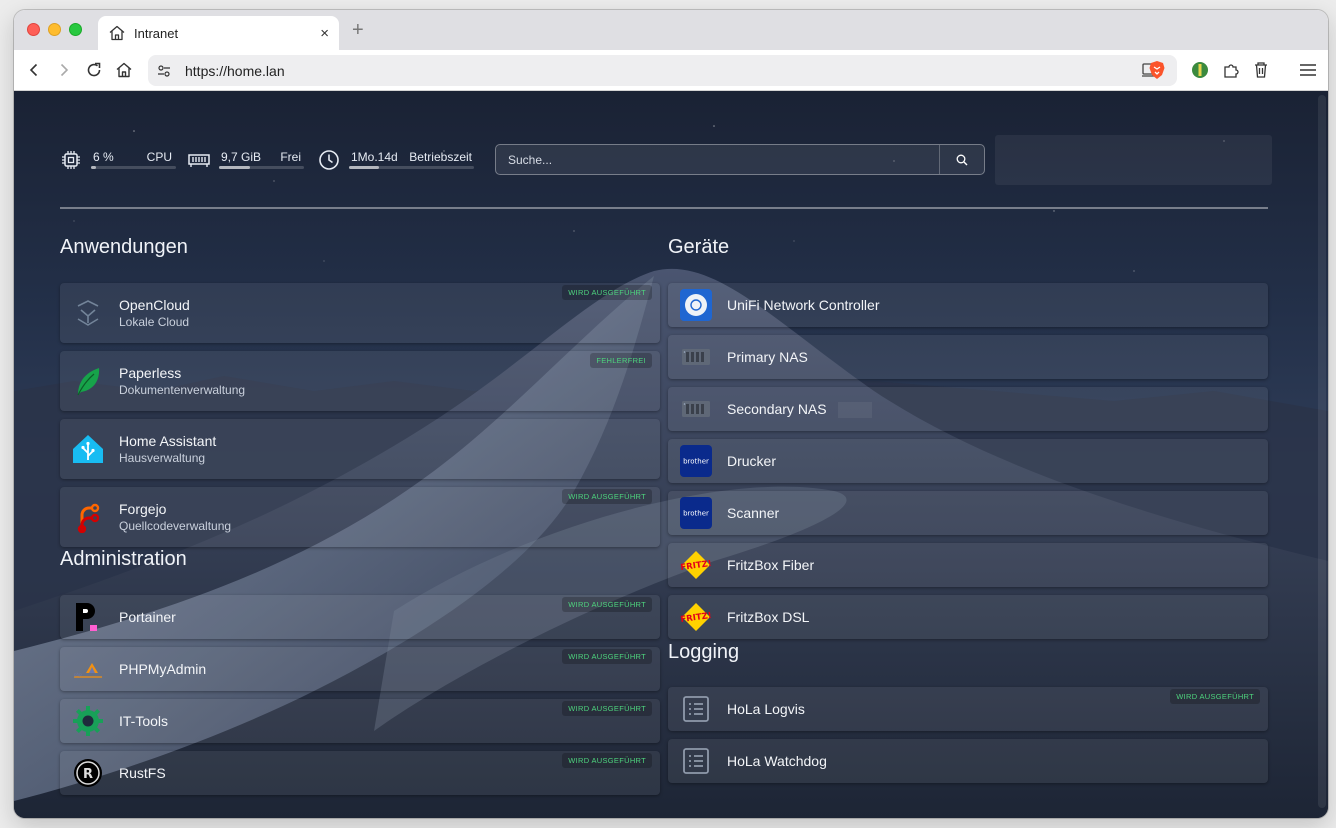 Image resolution: width=1336 pixels, height=828 pixels. Describe the element at coordinates (34, 70) in the screenshot. I see `back-button` at that location.